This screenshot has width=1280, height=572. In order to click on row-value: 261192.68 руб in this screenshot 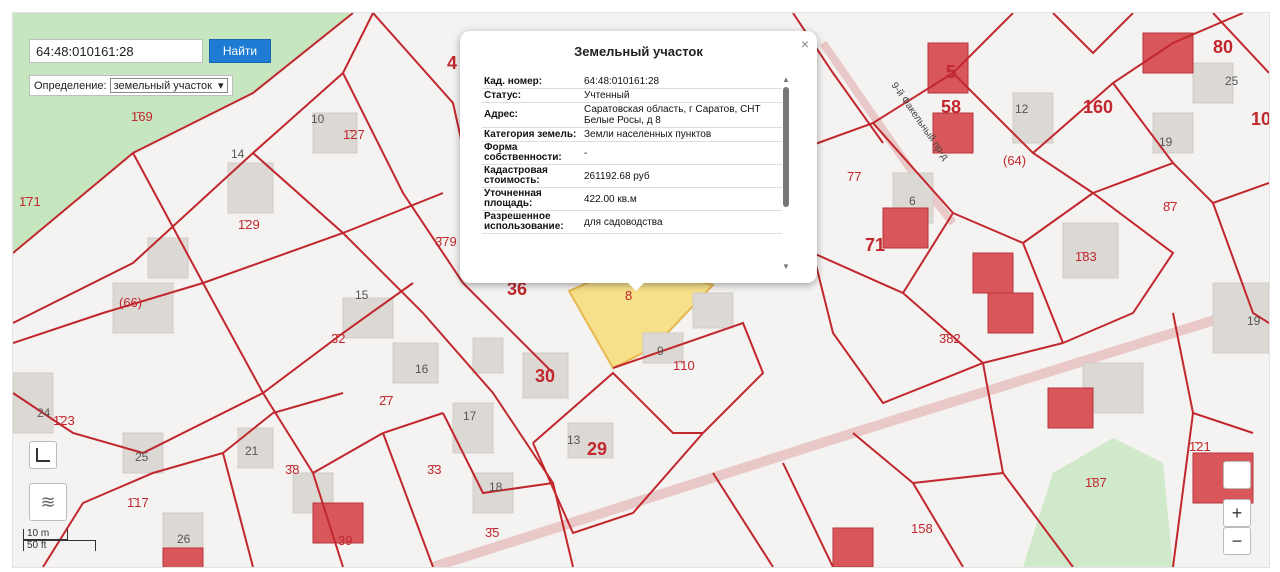, I will do `click(682, 176)`.